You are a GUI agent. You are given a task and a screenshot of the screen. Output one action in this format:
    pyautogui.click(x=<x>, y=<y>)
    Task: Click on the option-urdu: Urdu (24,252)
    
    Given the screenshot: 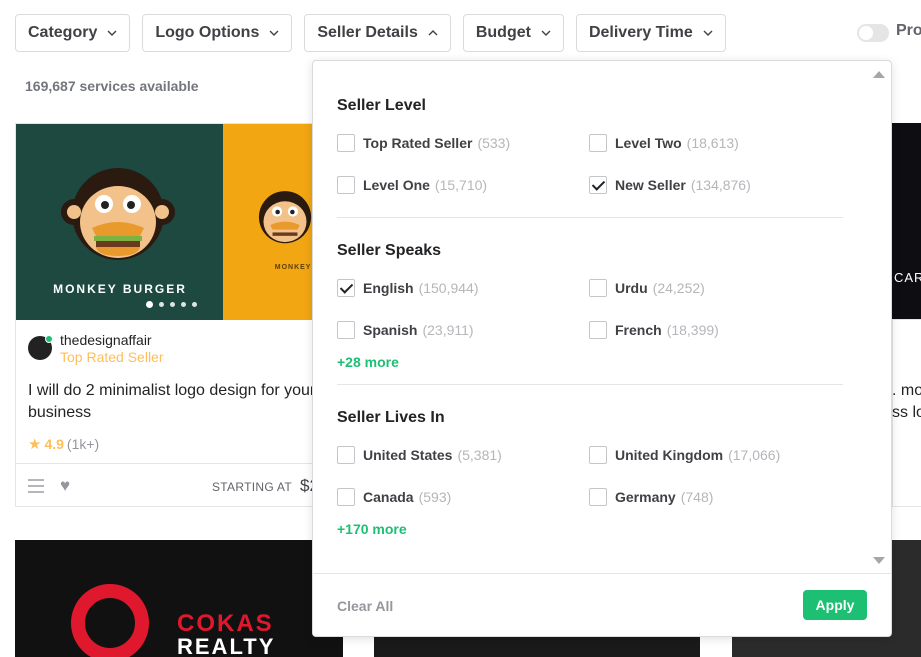 What is the action you would take?
    pyautogui.click(x=647, y=288)
    